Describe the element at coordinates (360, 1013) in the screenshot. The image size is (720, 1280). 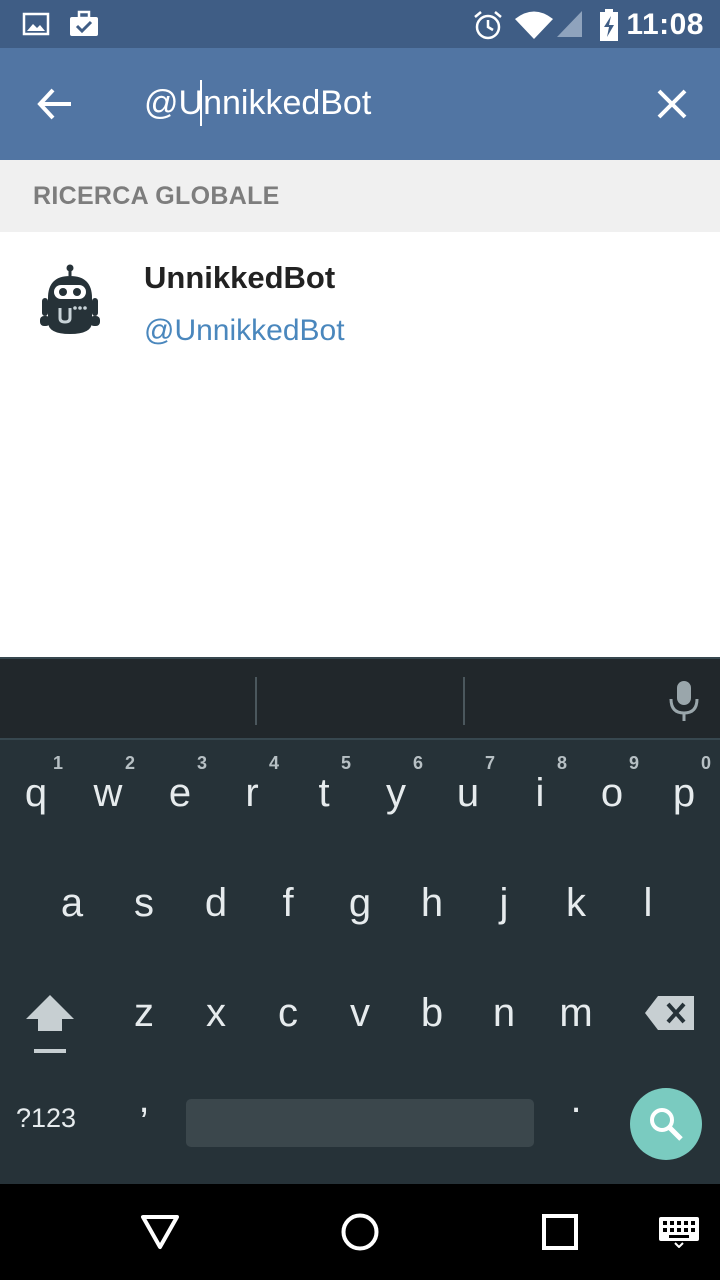
I see `key-v: v` at that location.